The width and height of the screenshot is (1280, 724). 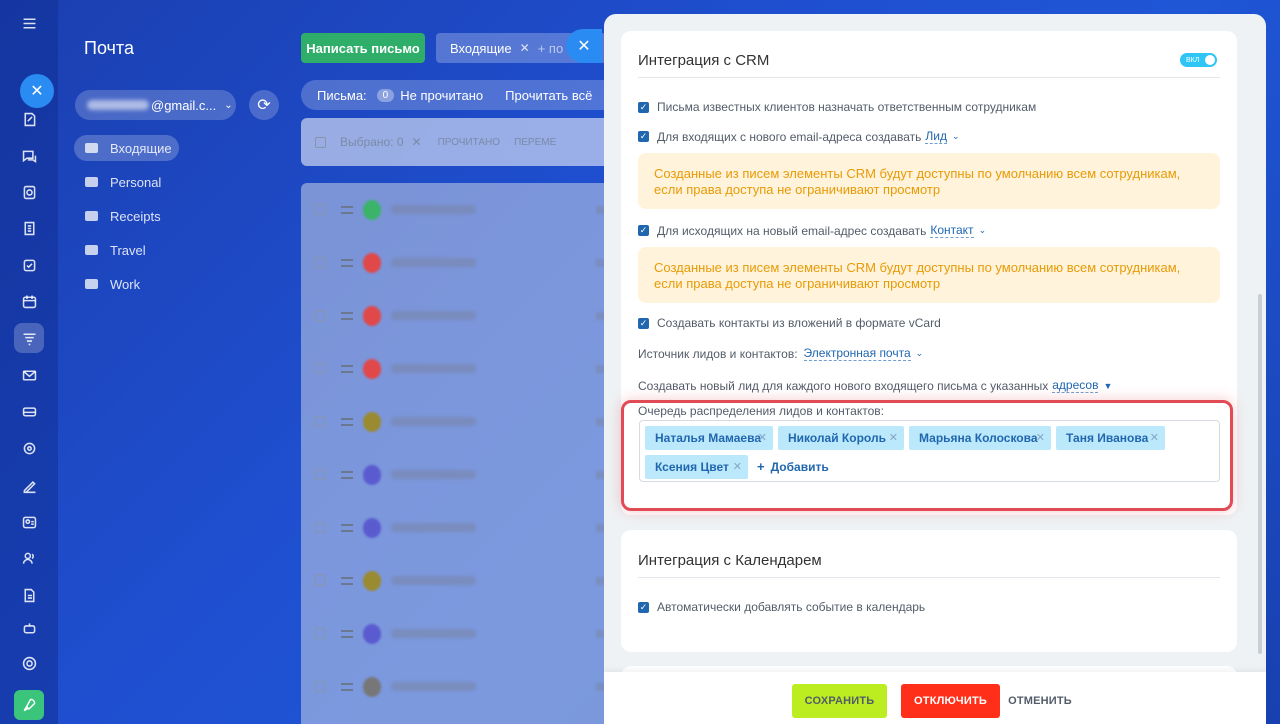 I want to click on rail-close-icon: ✕, so click(x=37, y=91).